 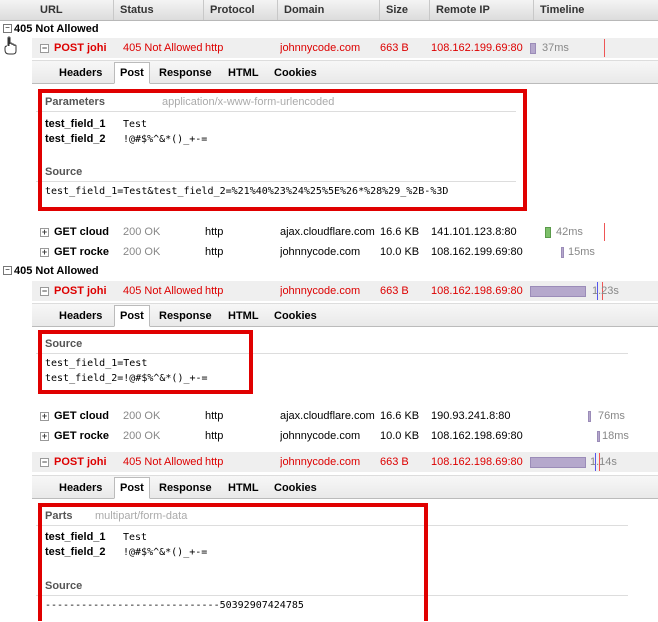 I want to click on col-remote-ip: Remote IP, so click(x=482, y=10).